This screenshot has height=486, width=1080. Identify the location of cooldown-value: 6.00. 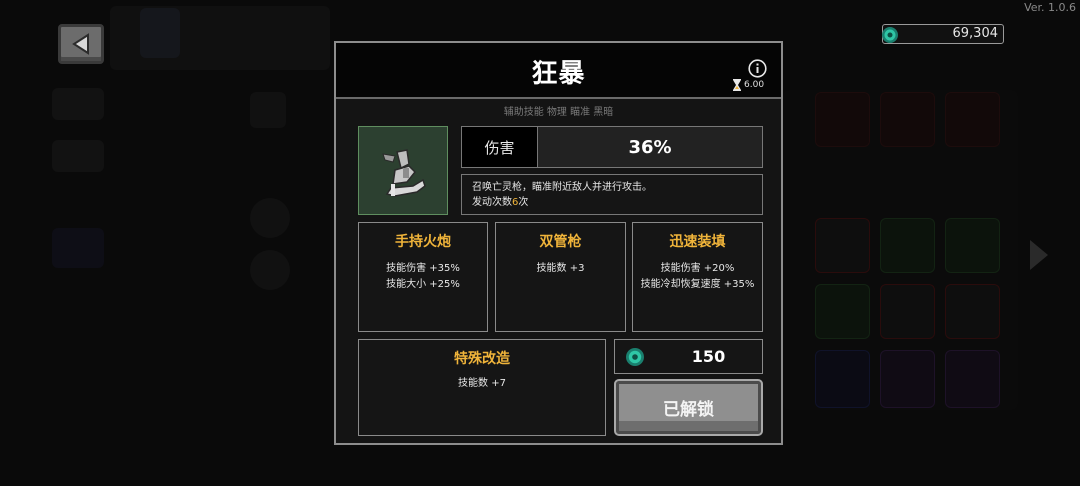
(754, 85).